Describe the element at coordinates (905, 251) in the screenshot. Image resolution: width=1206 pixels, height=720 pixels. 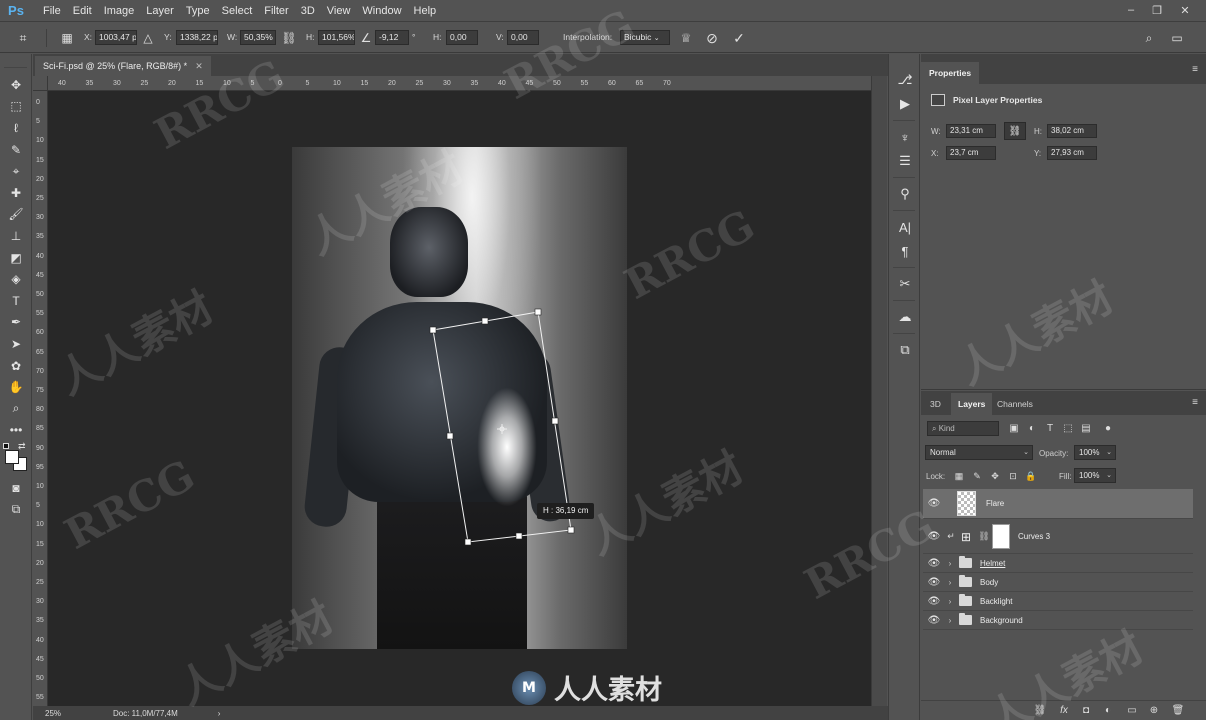
I see `paragraph-icon: ¶` at that location.